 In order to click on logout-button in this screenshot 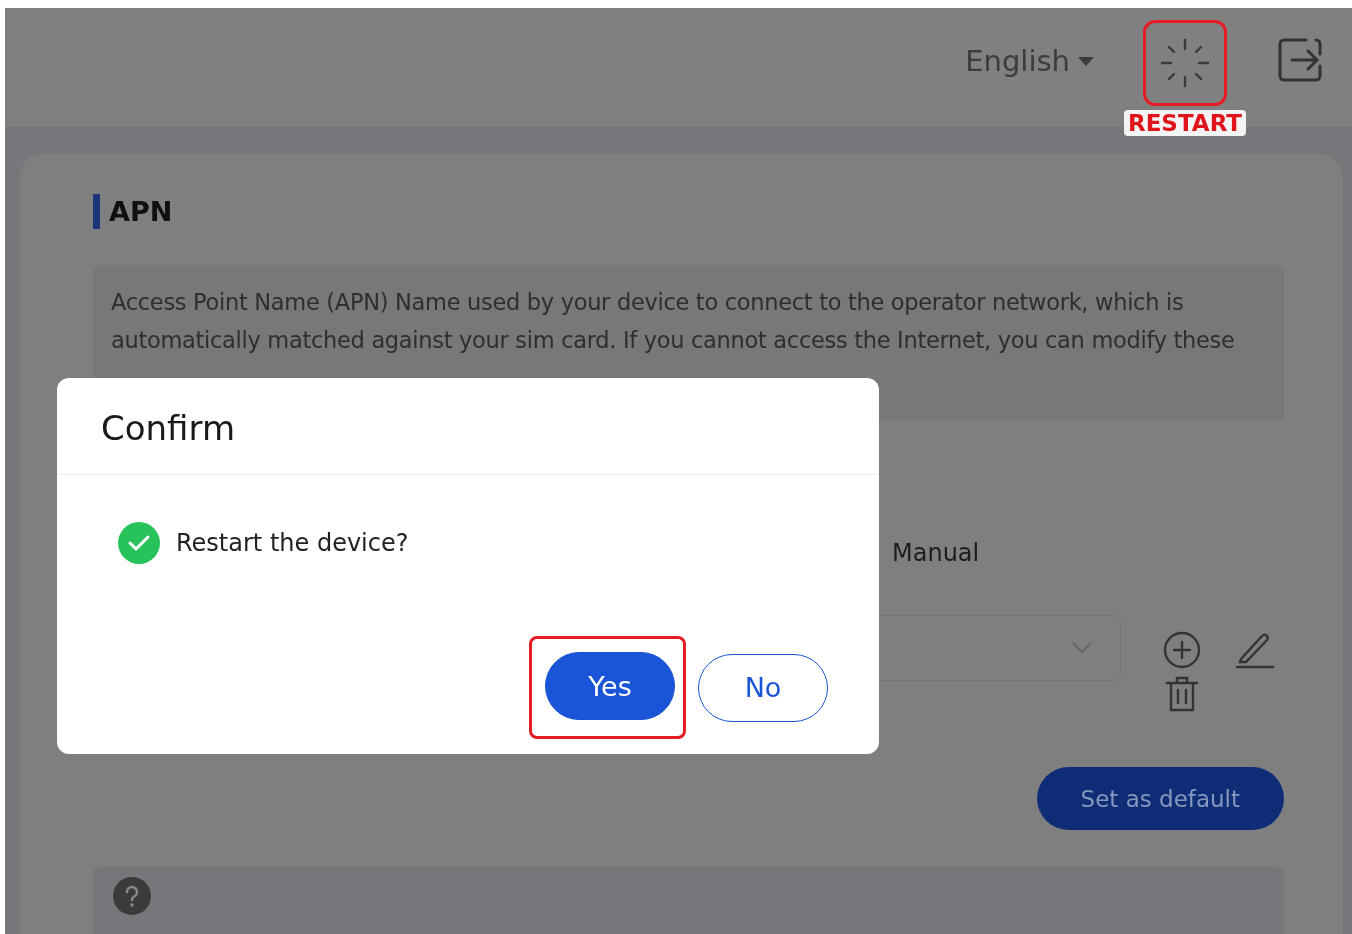, I will do `click(1300, 60)`.